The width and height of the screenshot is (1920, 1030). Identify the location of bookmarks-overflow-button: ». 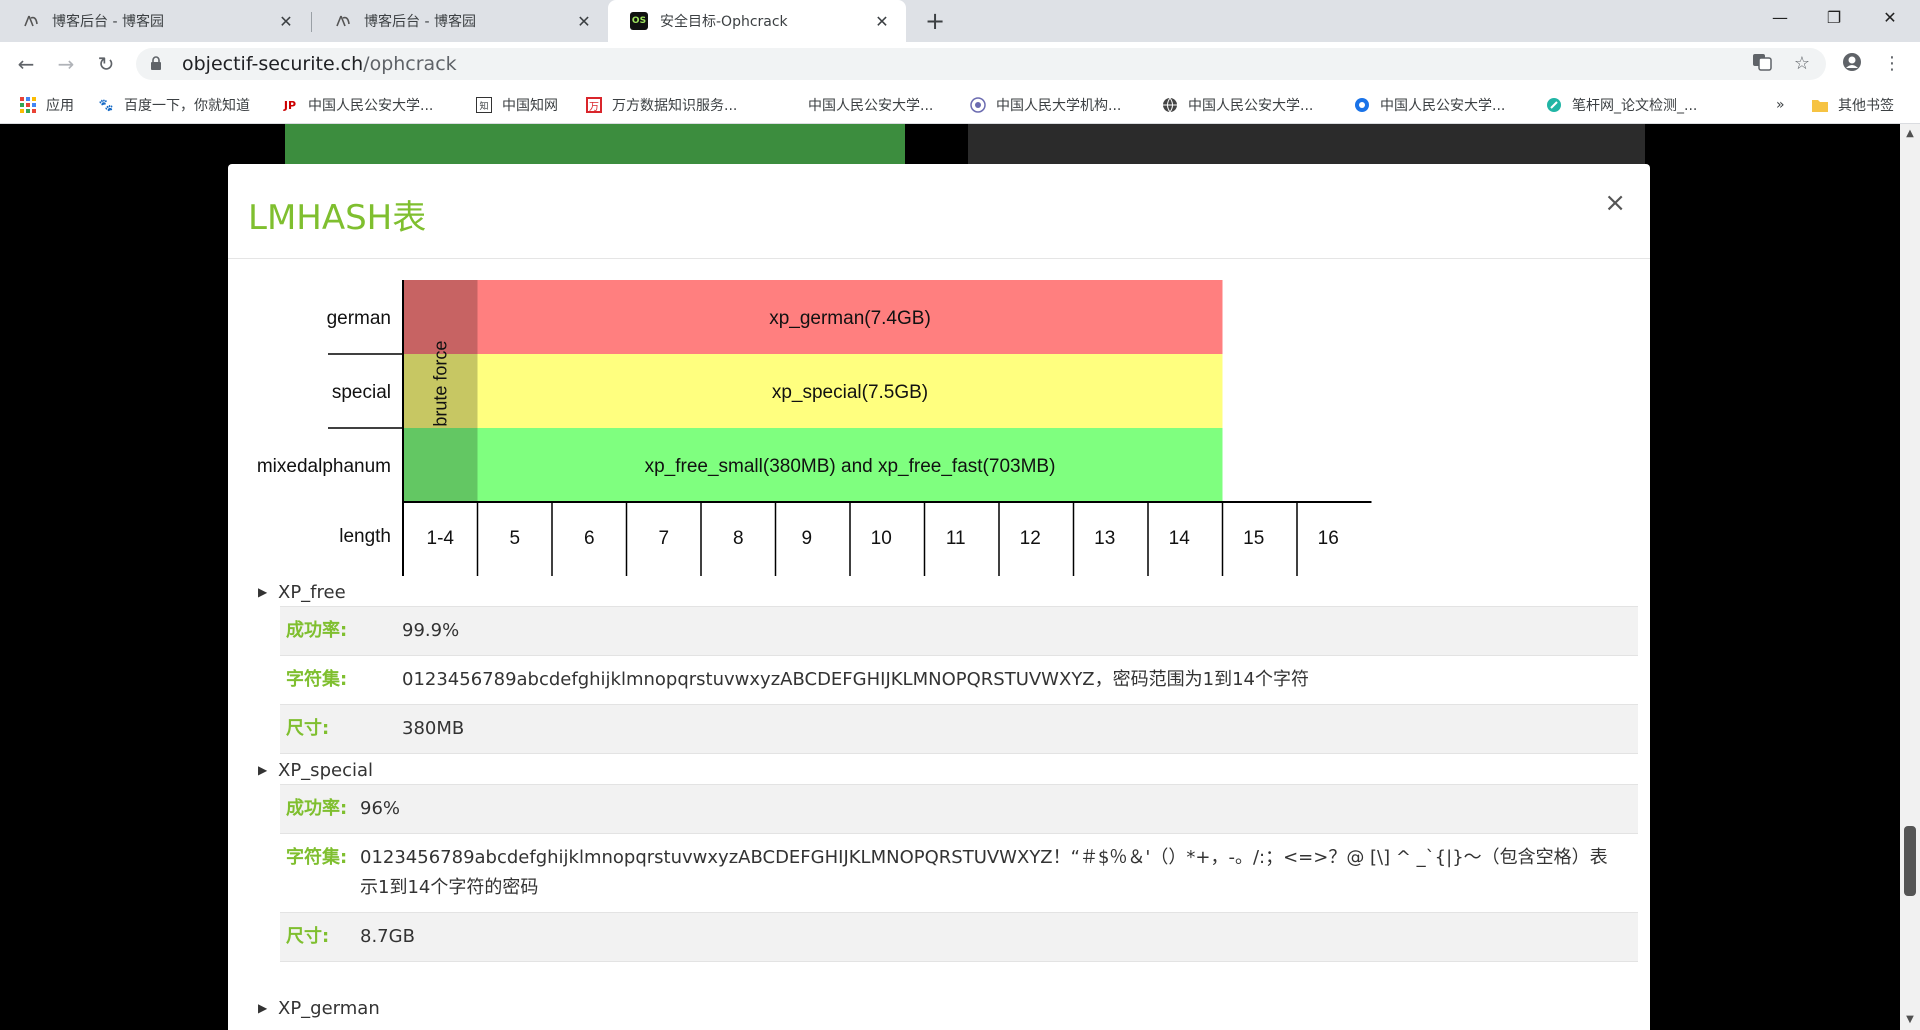
(1780, 105).